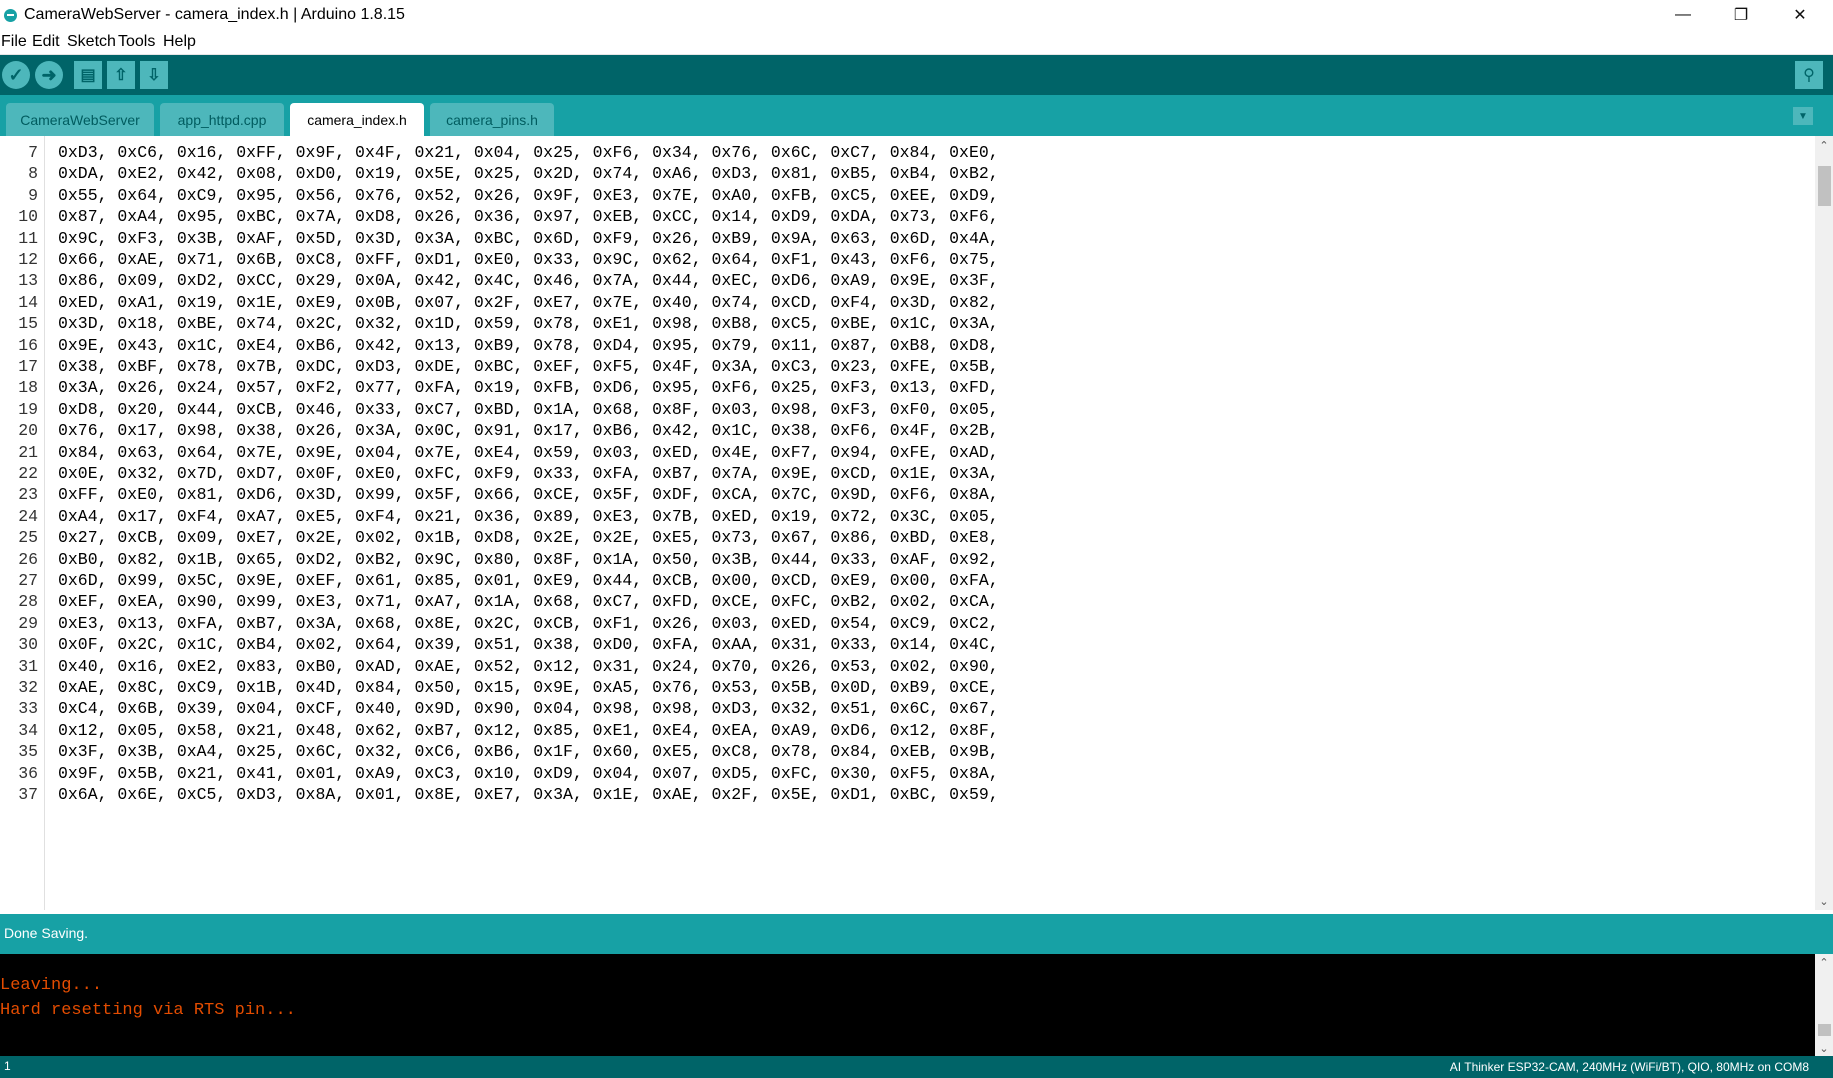 The height and width of the screenshot is (1078, 1833). What do you see at coordinates (222, 119) in the screenshot?
I see `tab-app-httpd: app_httpd.cpp` at bounding box center [222, 119].